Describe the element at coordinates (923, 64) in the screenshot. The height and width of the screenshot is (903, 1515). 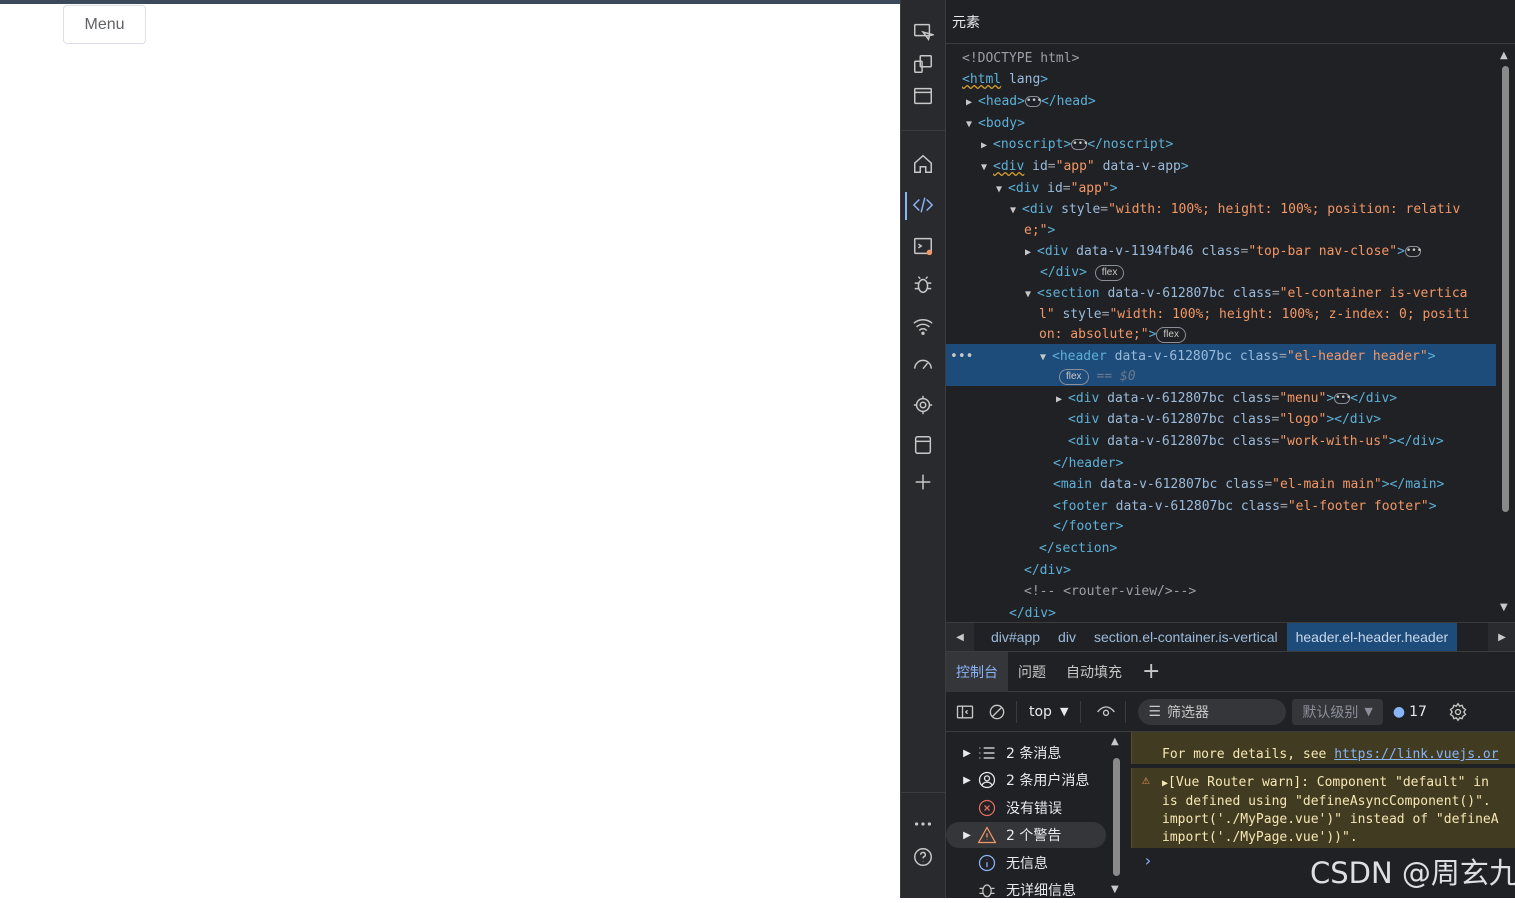
I see `device-toggle-icon` at that location.